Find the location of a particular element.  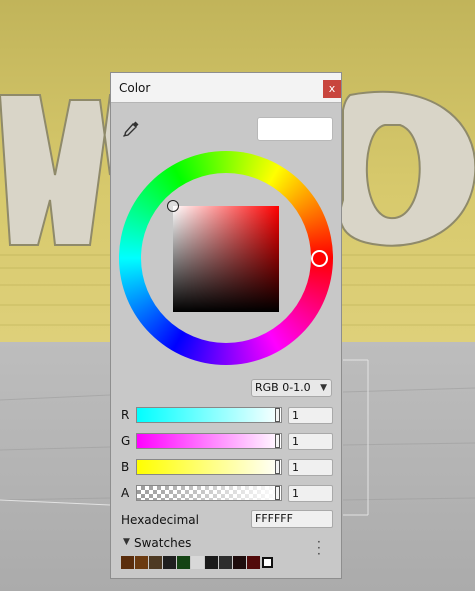

current-color-preview is located at coordinates (295, 129).